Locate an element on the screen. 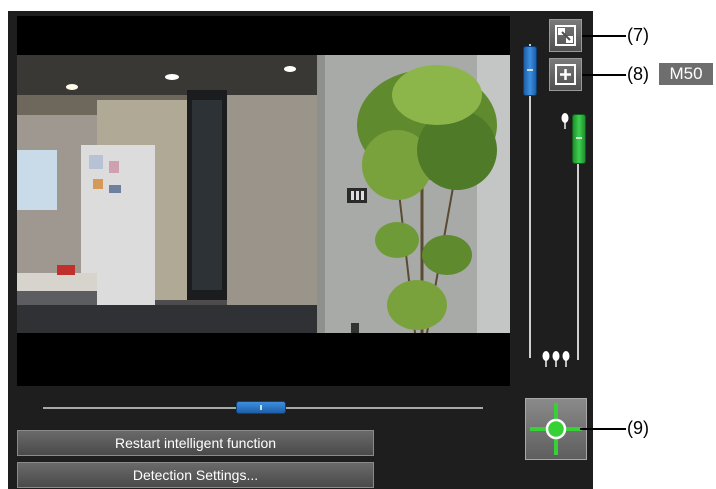 The image size is (716, 489). focus-slider-thumb is located at coordinates (579, 139).